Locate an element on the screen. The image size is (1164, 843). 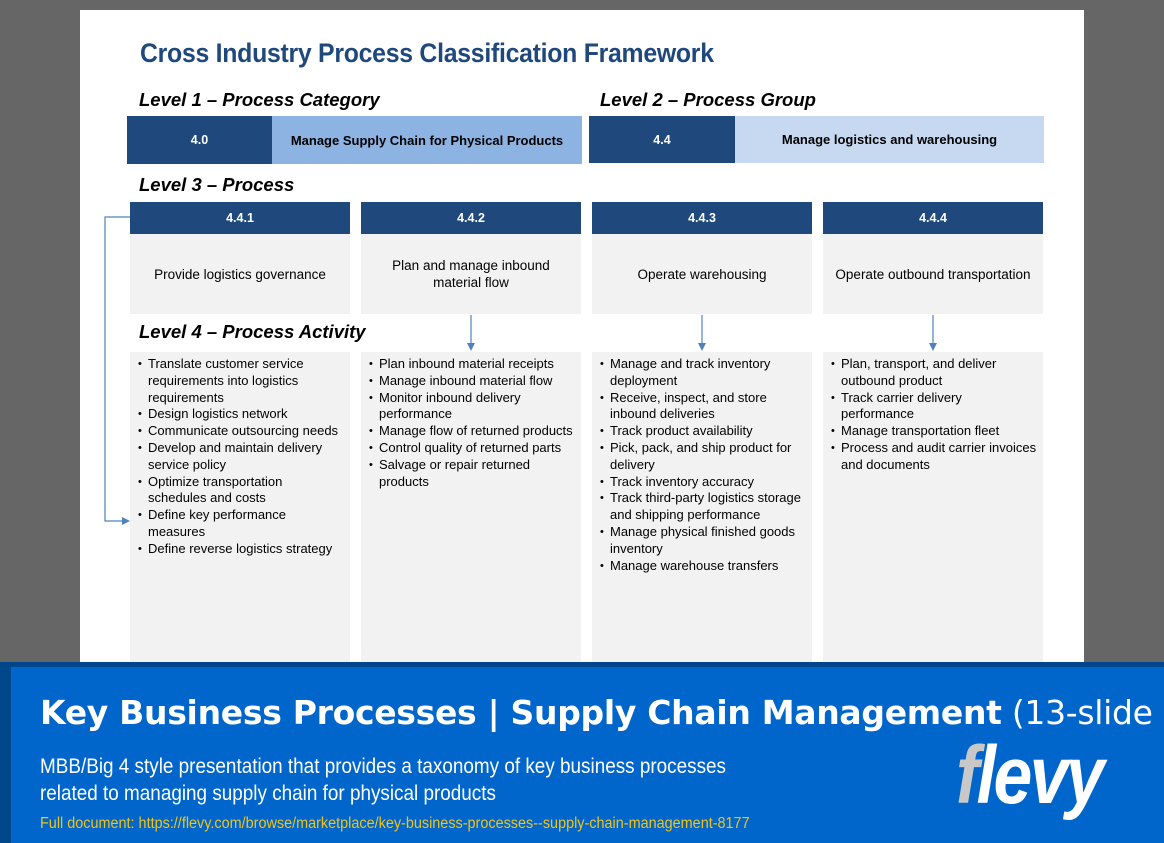
activity-item: Salvage or repair returned products is located at coordinates (472, 474).